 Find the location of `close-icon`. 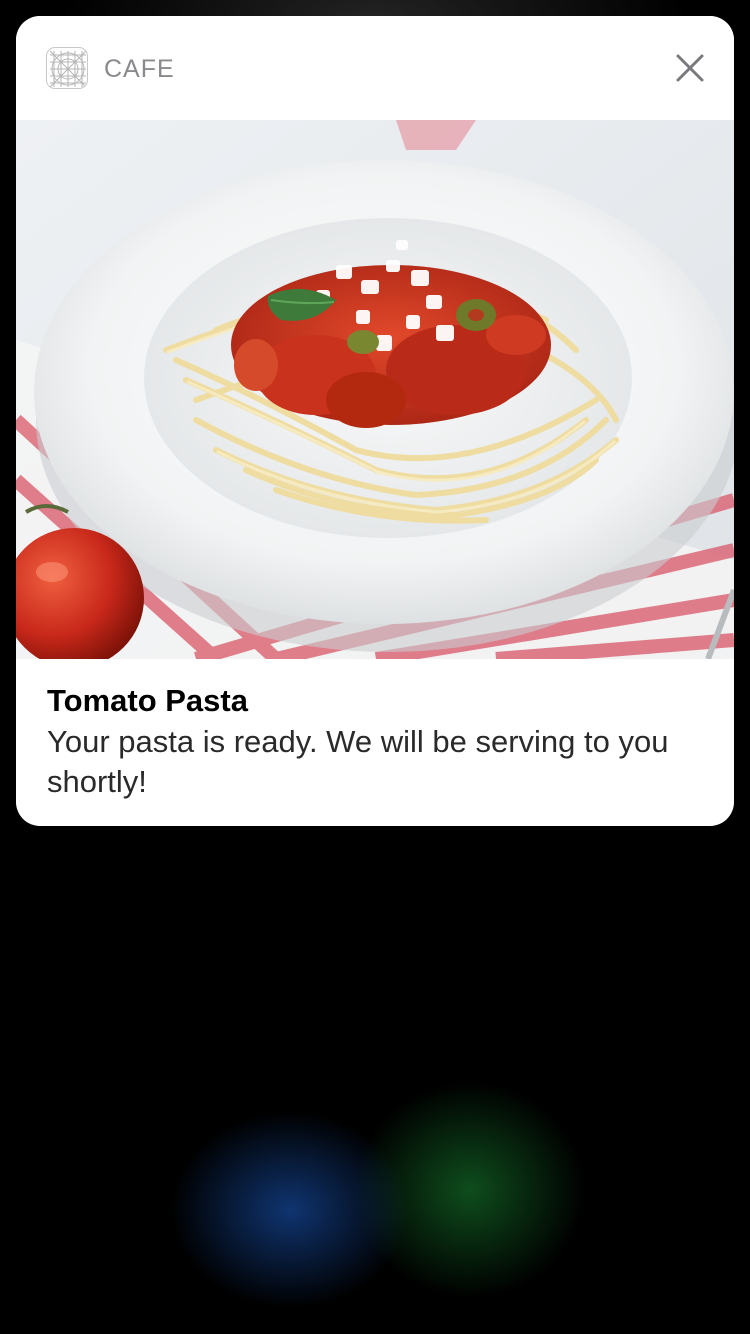

close-icon is located at coordinates (690, 68).